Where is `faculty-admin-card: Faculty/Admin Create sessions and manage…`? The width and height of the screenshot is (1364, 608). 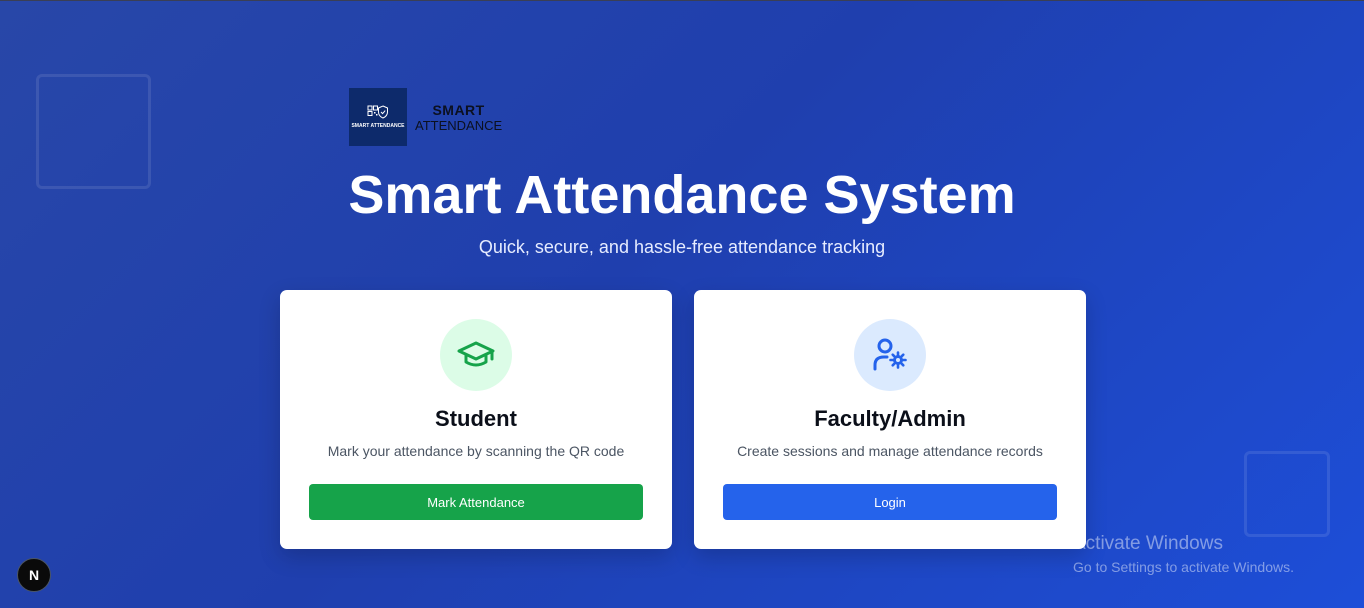 faculty-admin-card: Faculty/Admin Create sessions and manage… is located at coordinates (890, 419).